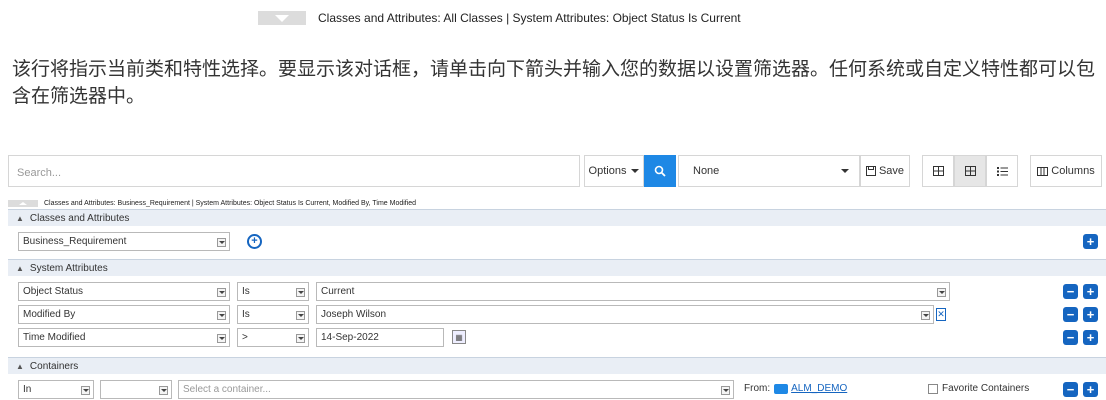 This screenshot has width=1106, height=400. I want to click on section-title: Containers, so click(54, 366).